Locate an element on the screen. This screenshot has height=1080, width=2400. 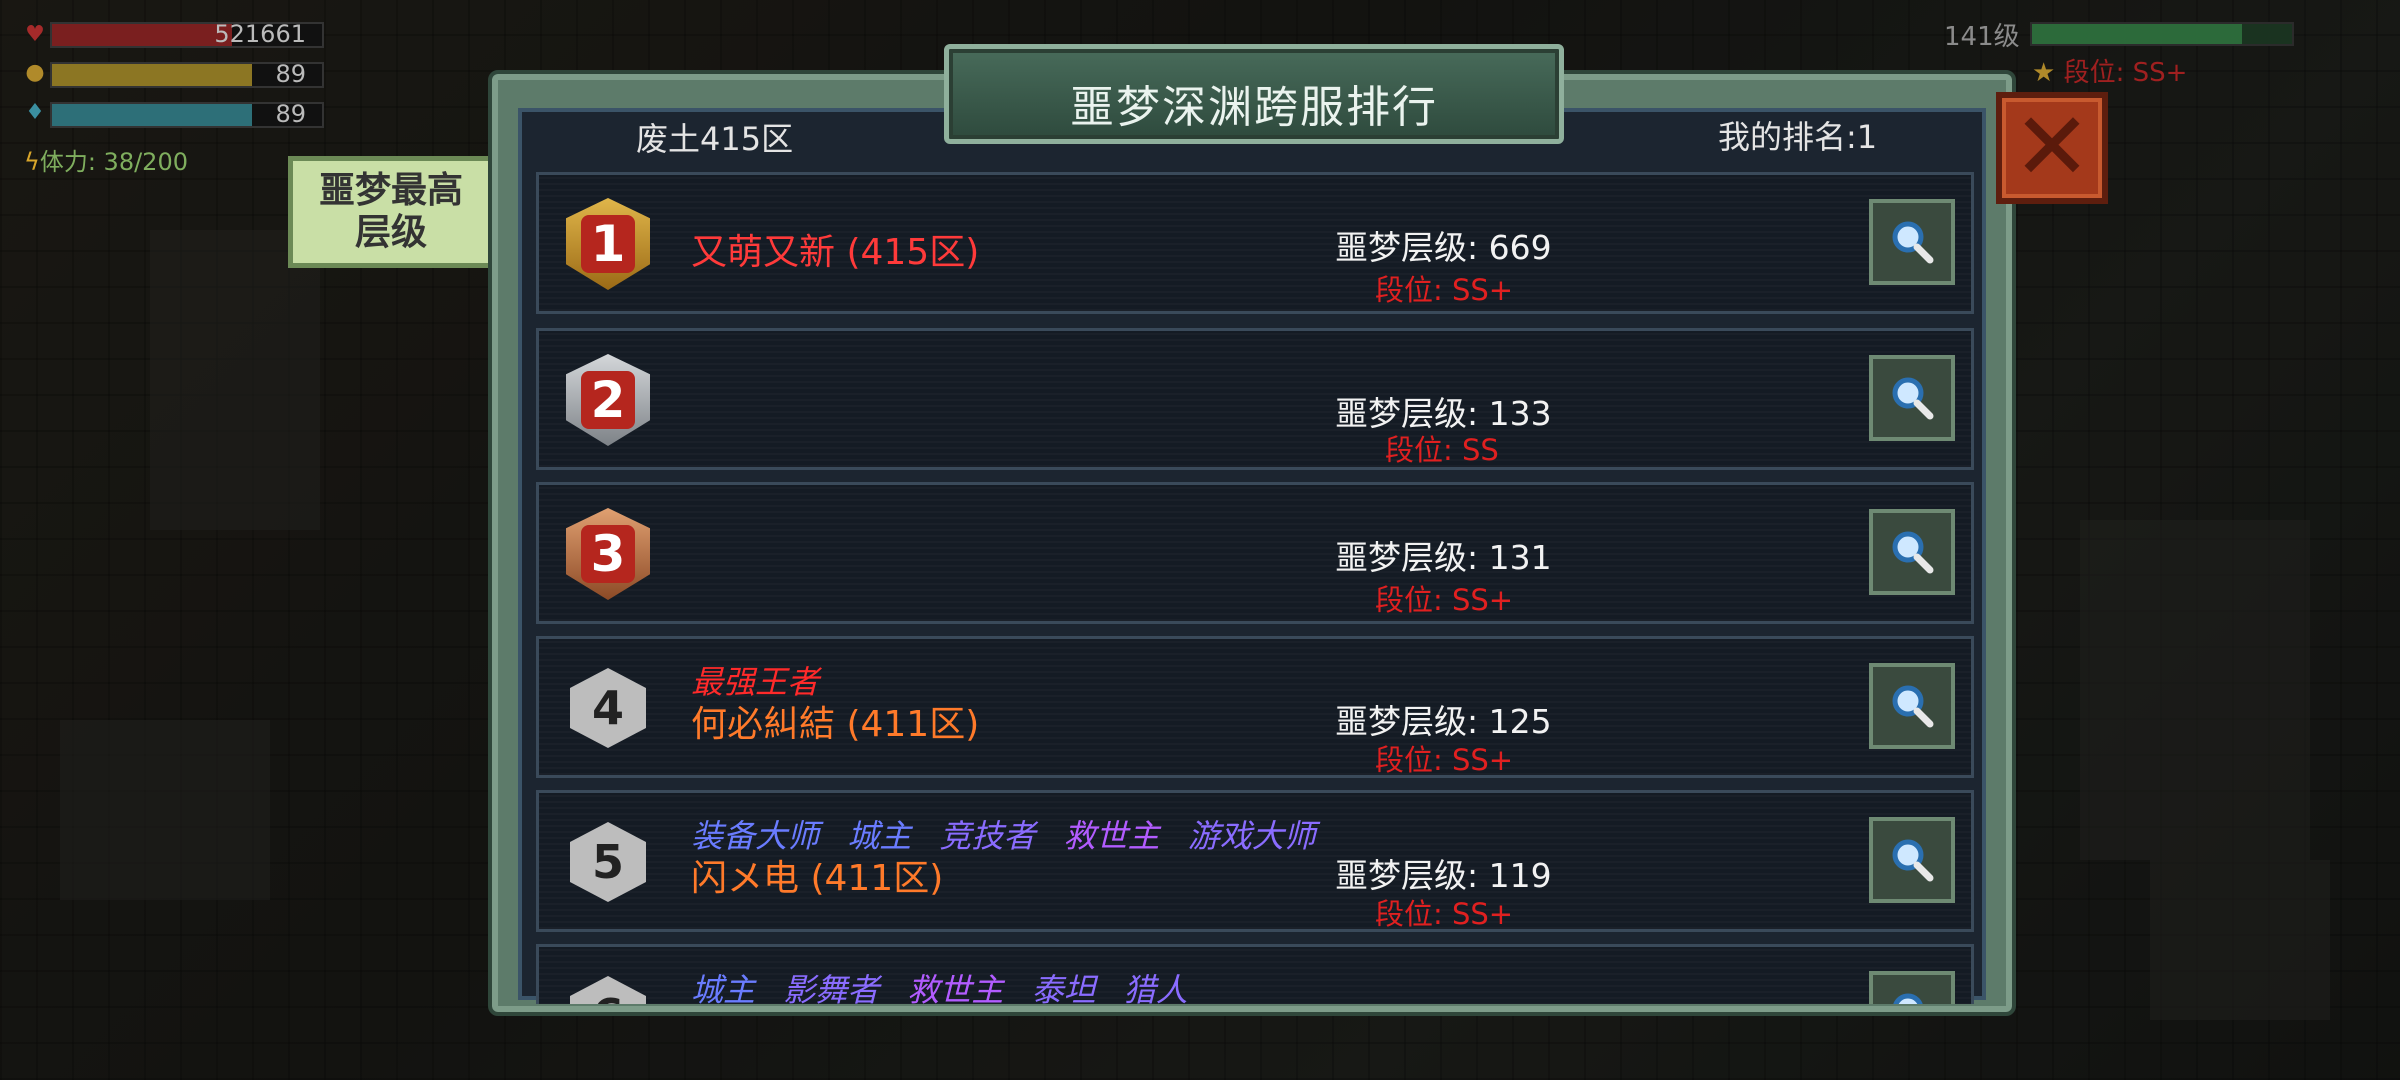
rank-number: 6 is located at coordinates (608, 996).